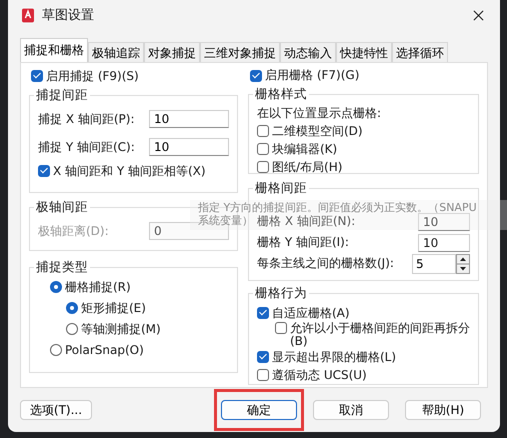  I want to click on checkbox-label: 遵循动态 UCS(U), so click(319, 375).